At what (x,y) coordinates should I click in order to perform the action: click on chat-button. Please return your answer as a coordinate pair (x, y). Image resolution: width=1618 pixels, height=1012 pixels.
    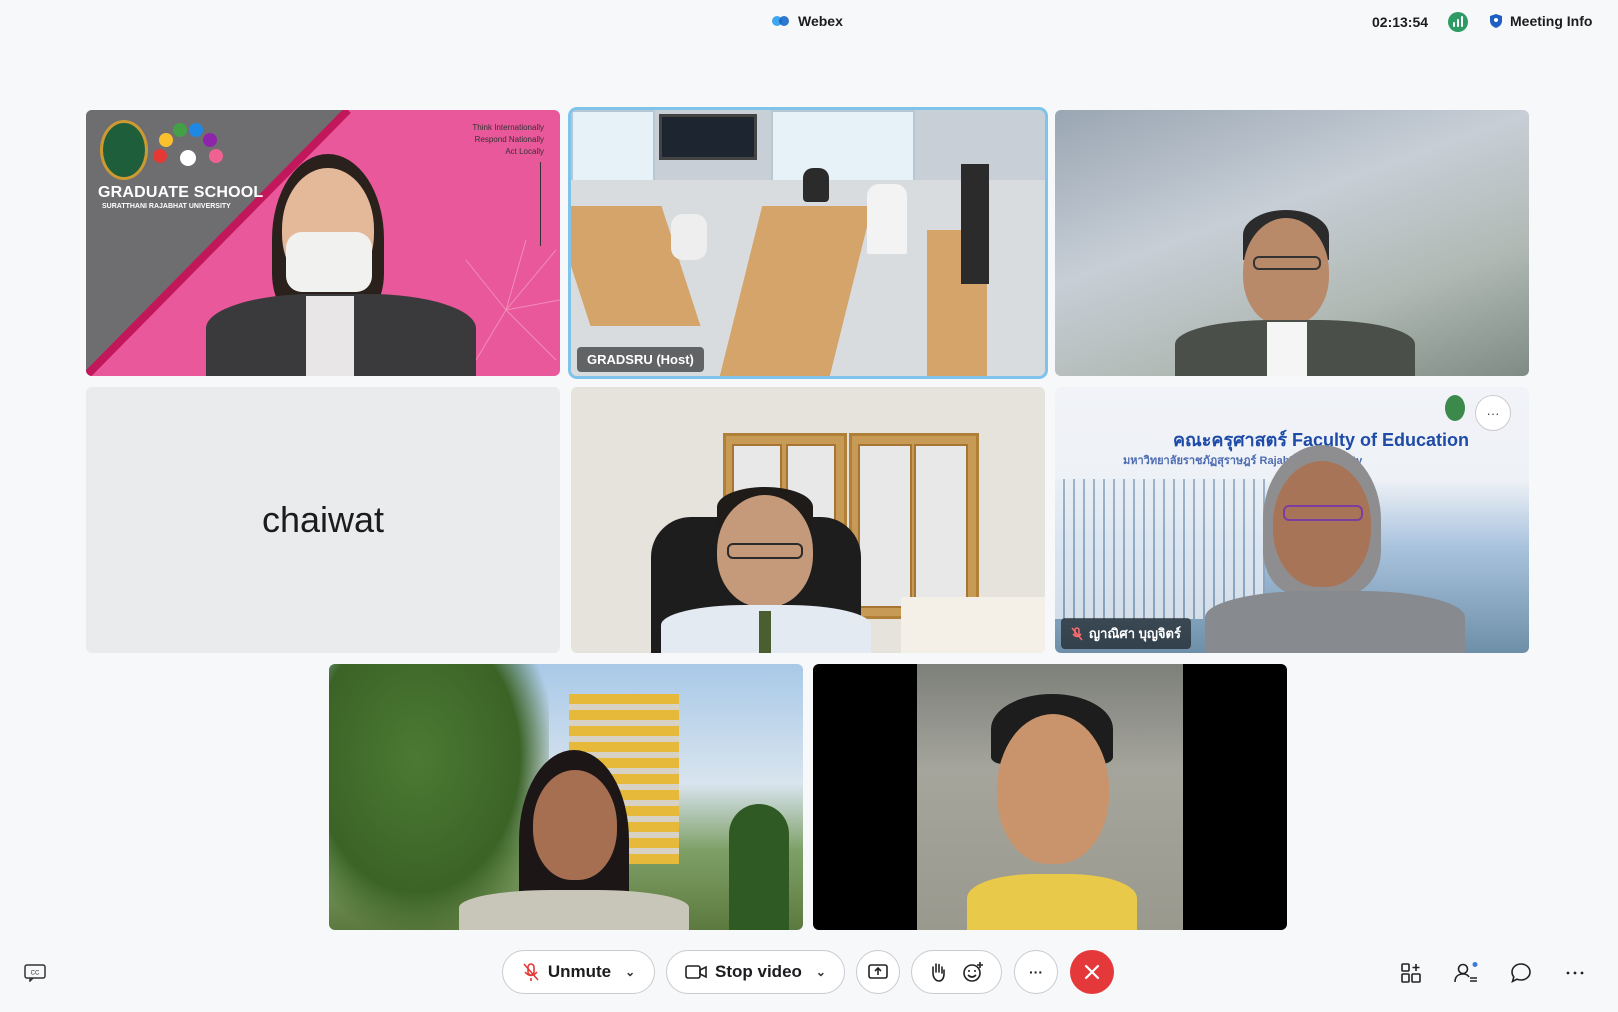
    Looking at the image, I should click on (1521, 973).